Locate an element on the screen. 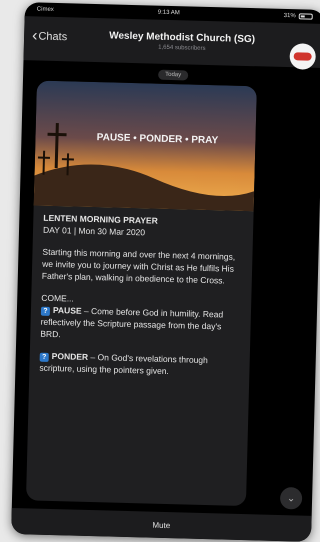 The image size is (320, 542). mute-button: Mute is located at coordinates (161, 524).